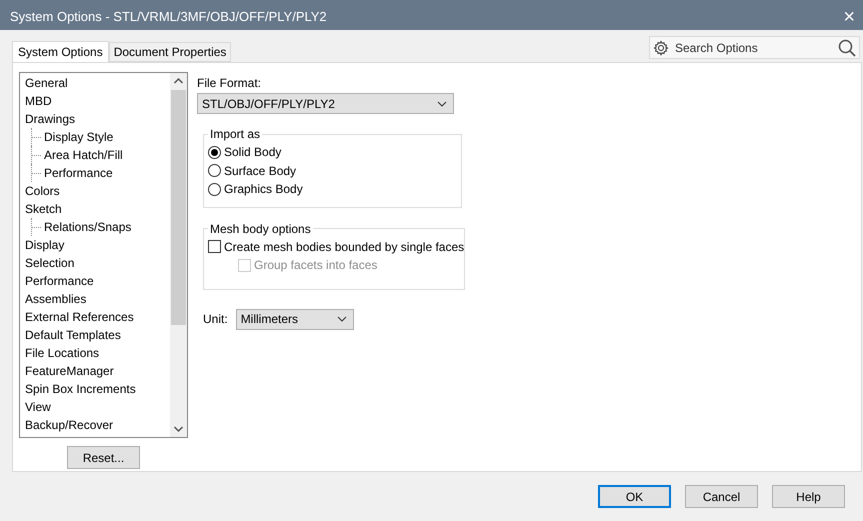 The height and width of the screenshot is (521, 863). I want to click on tab: Document Properties, so click(170, 52).